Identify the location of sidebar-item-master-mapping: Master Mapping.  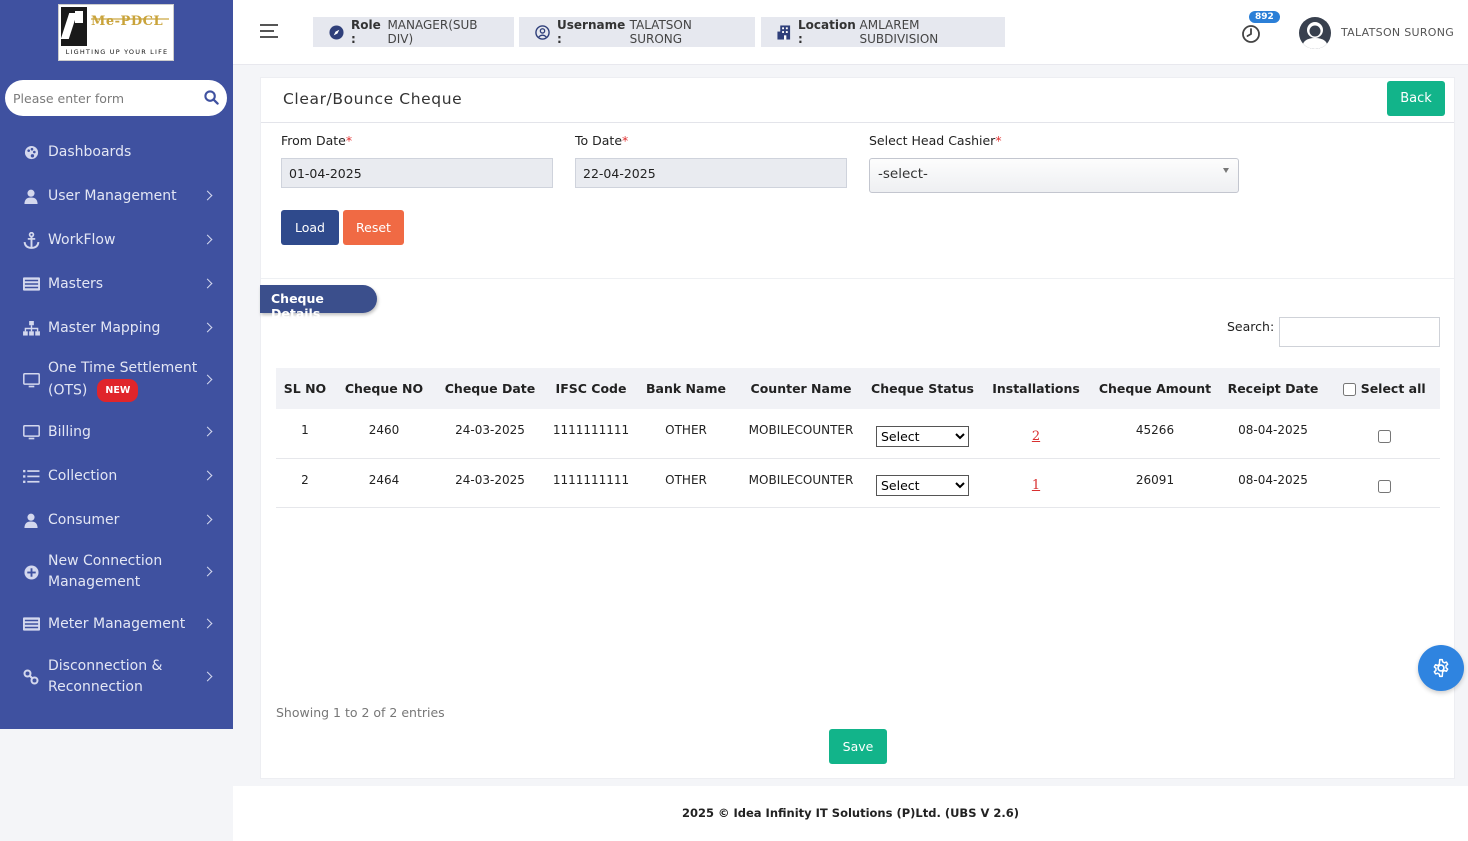
(116, 328).